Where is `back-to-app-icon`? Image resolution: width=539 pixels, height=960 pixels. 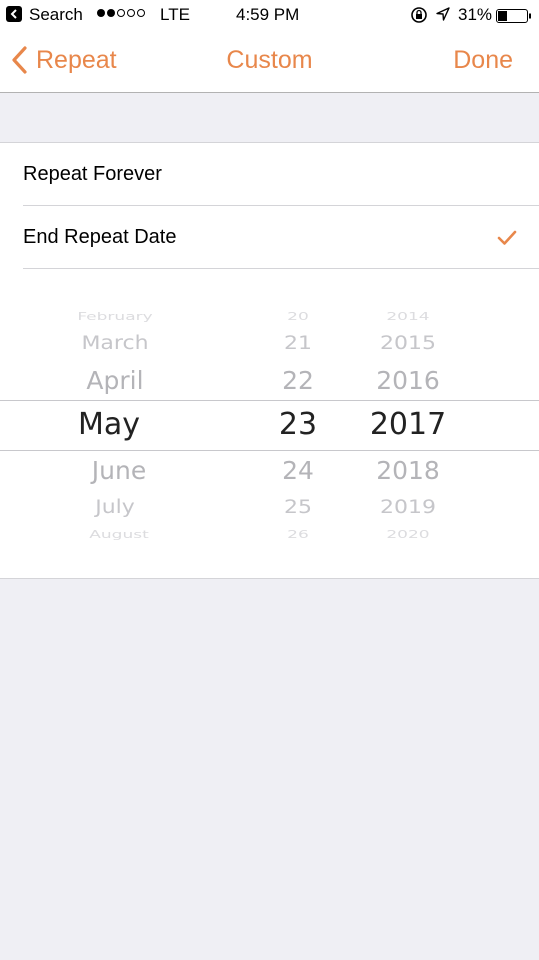
back-to-app-icon is located at coordinates (14, 14).